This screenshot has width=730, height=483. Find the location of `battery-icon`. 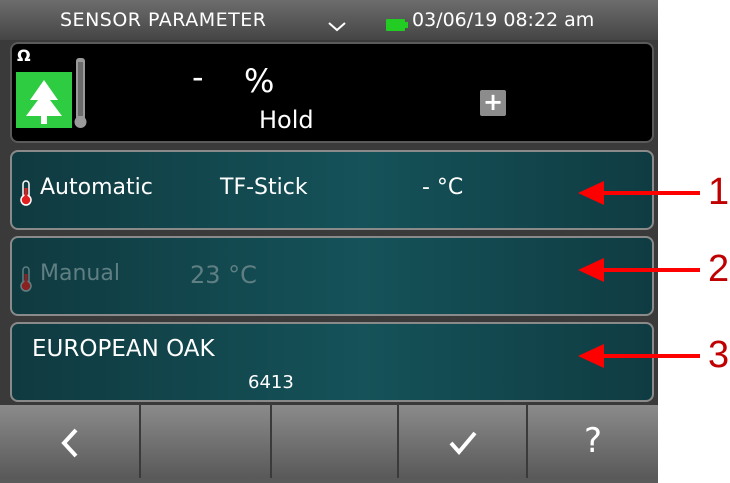

battery-icon is located at coordinates (397, 25).